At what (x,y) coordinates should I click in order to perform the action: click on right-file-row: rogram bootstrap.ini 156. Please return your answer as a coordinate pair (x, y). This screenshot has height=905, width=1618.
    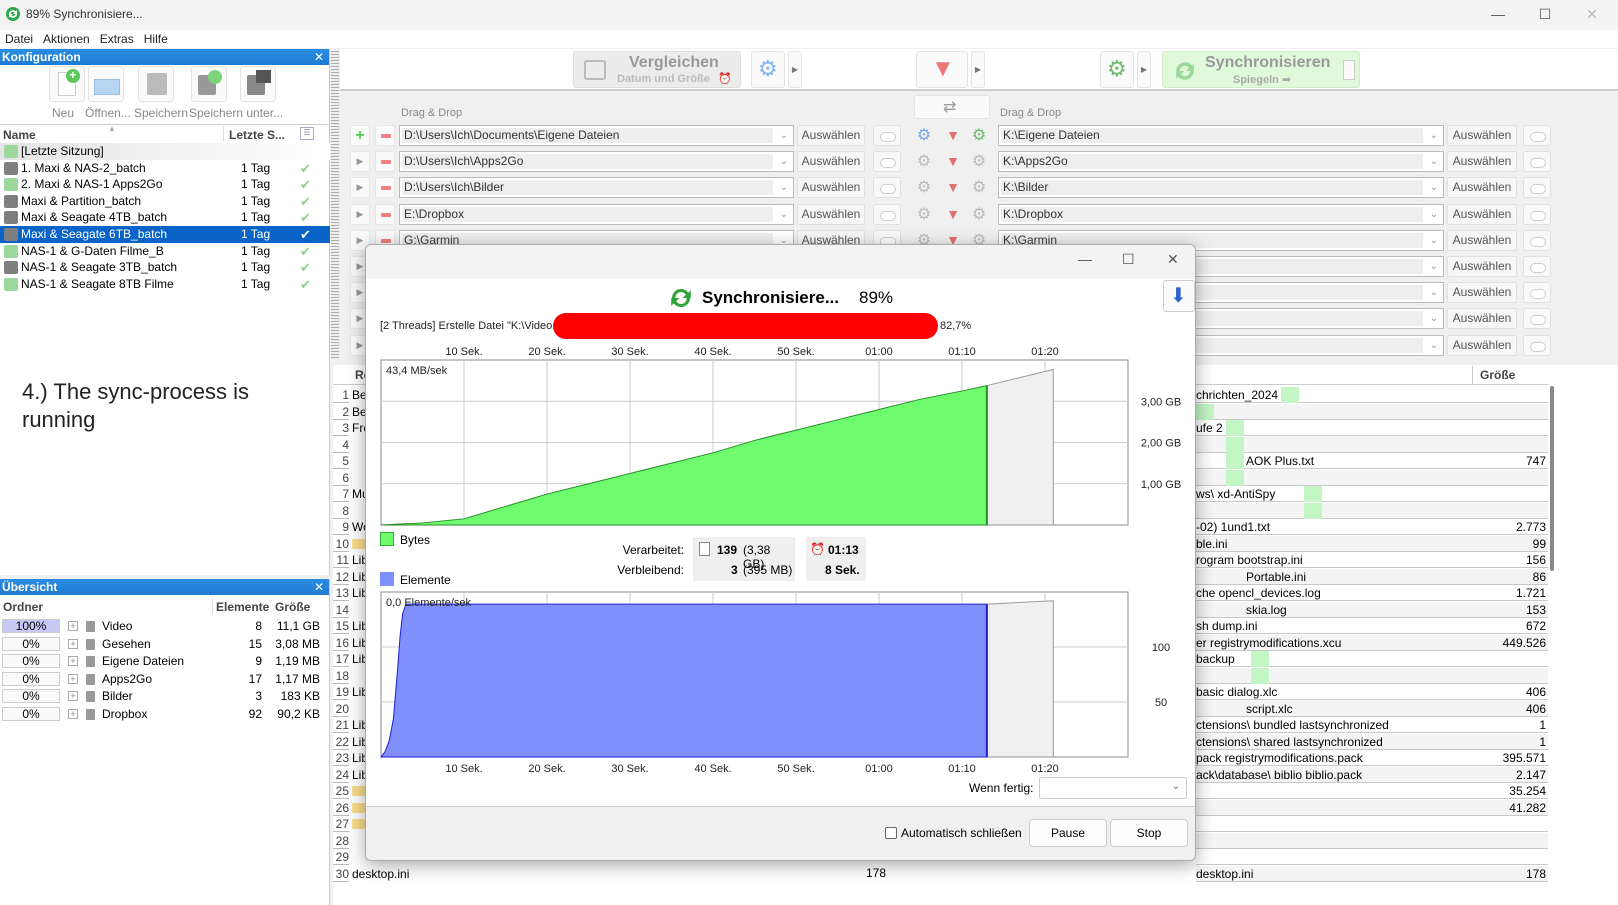
    Looking at the image, I should click on (1372, 560).